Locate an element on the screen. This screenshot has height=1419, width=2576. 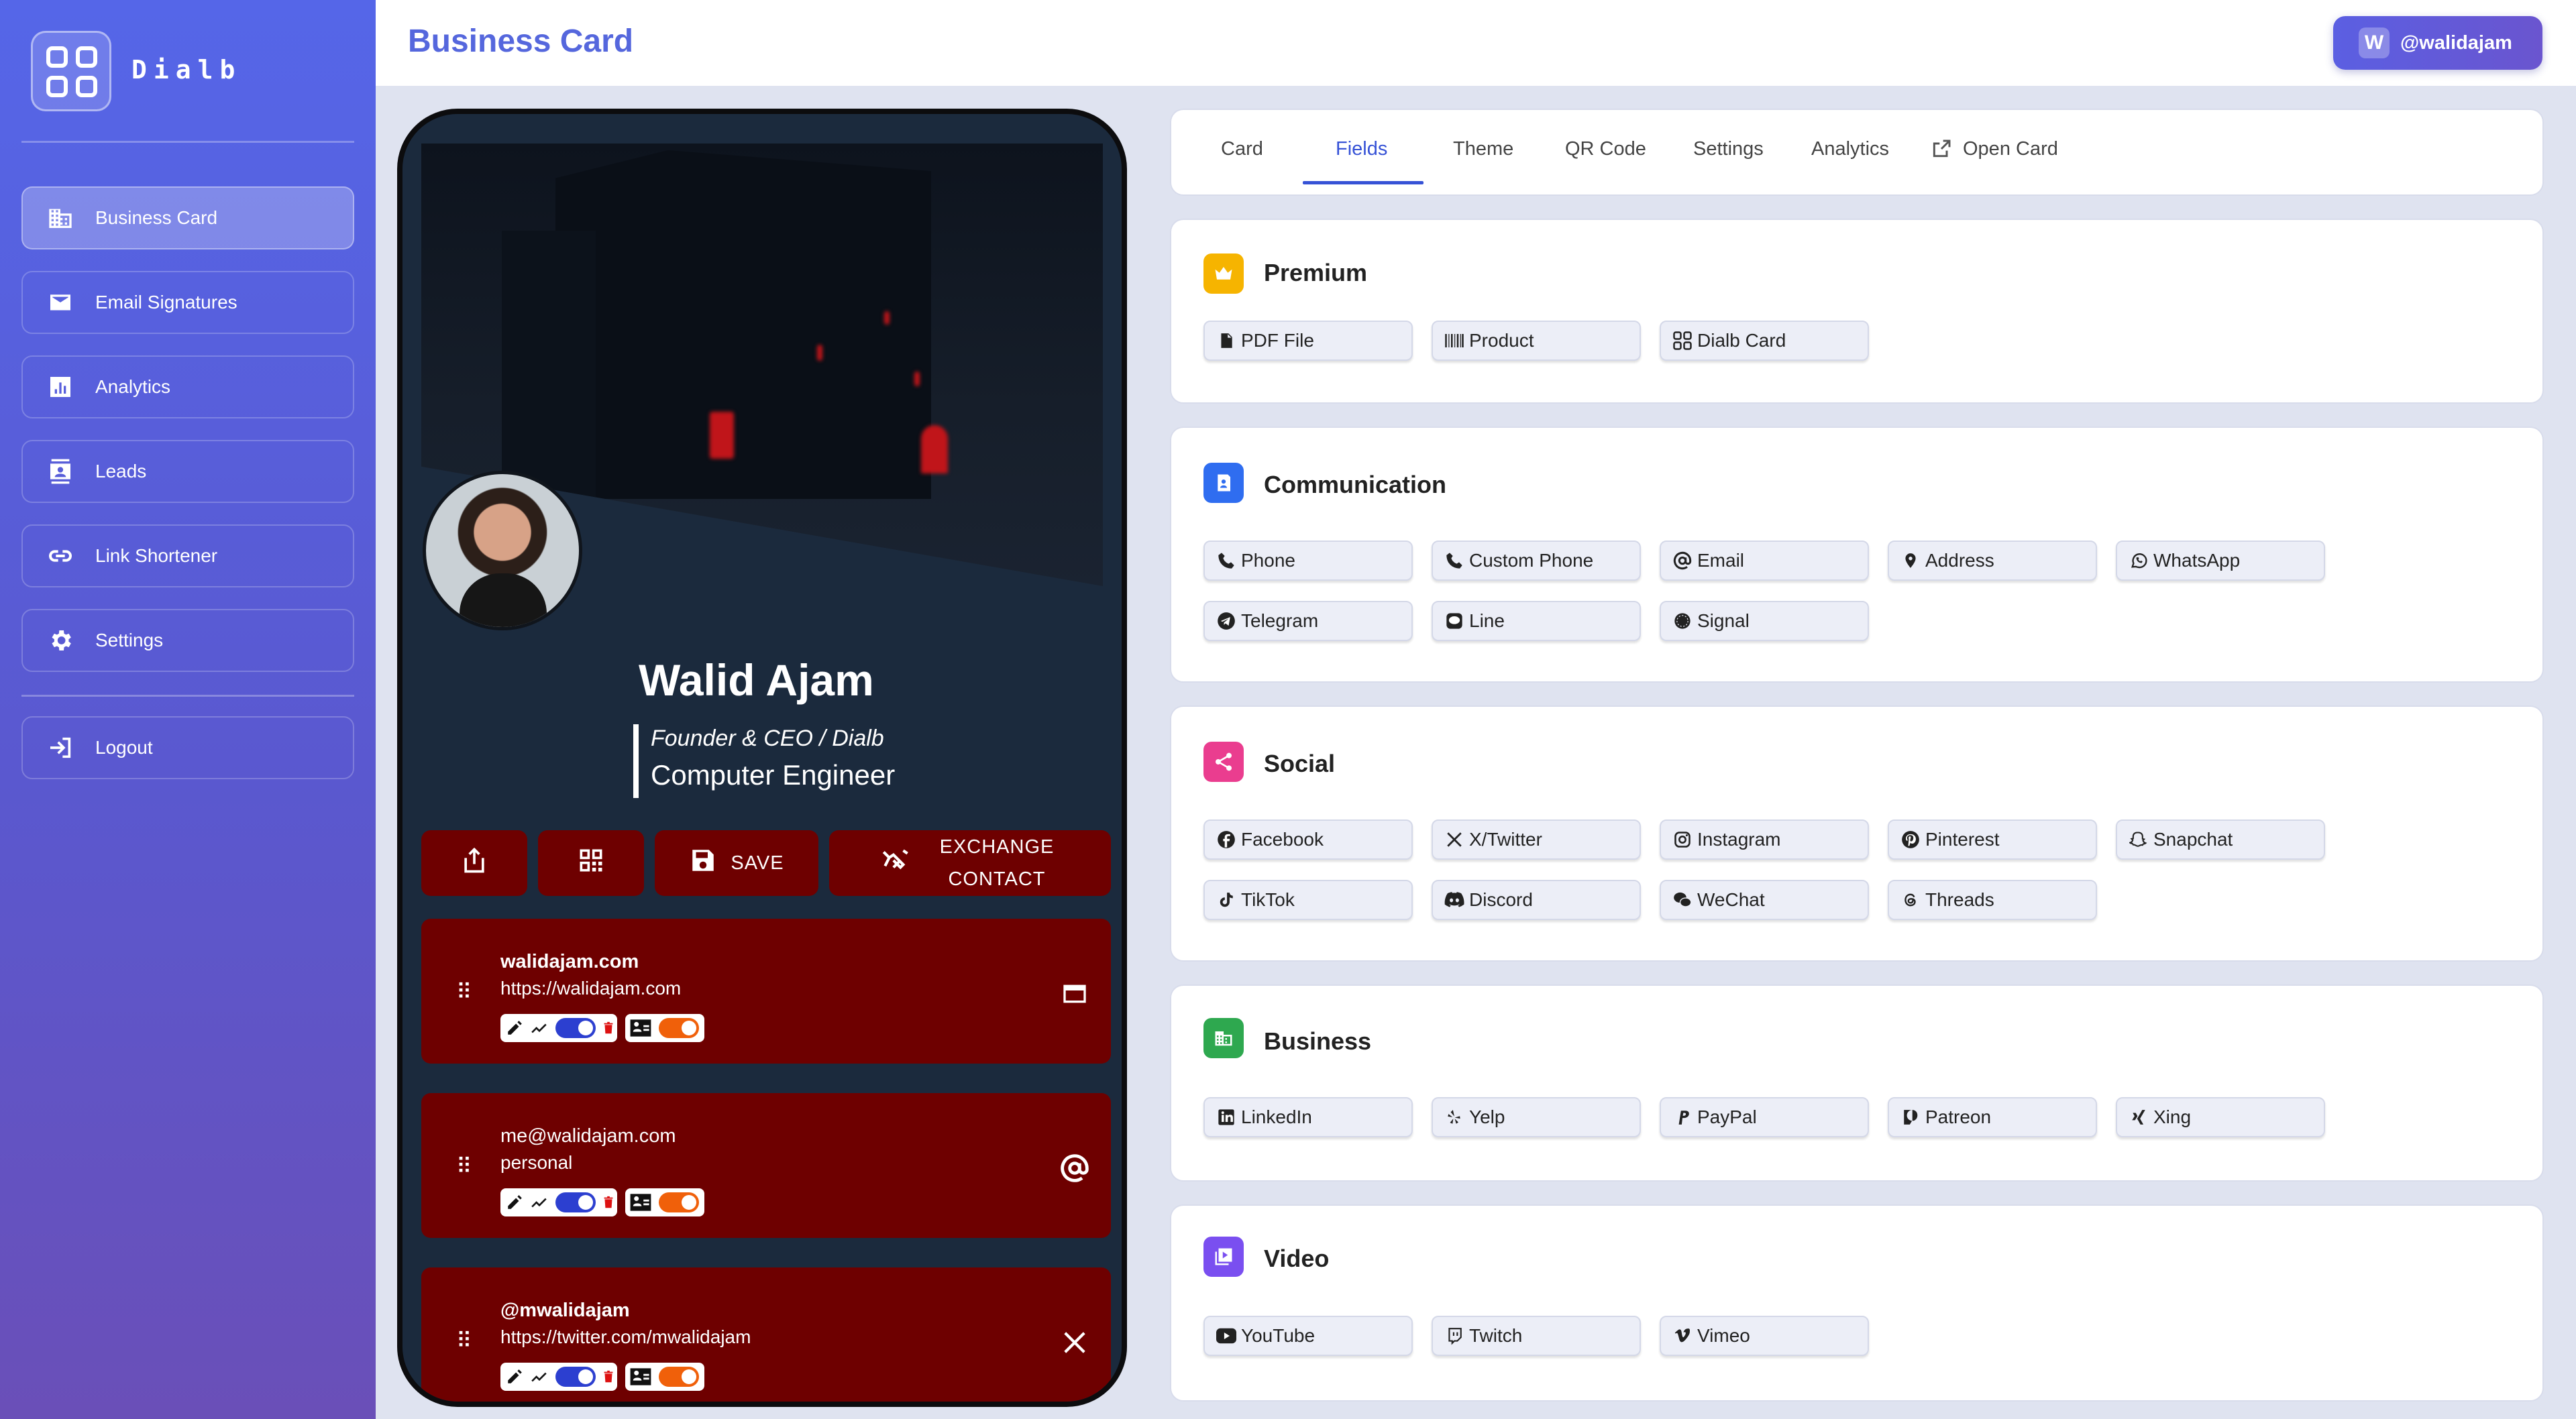
sidebar-item-business-card: Business Card is located at coordinates (187, 217).